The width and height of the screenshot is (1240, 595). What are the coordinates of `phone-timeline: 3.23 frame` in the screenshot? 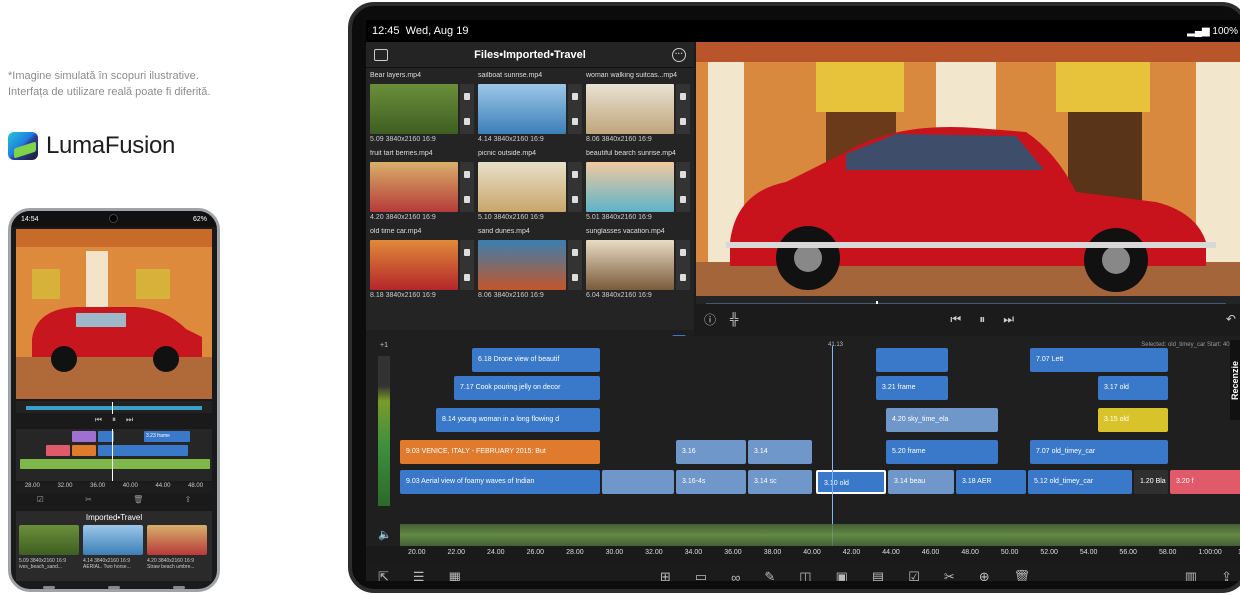 It's located at (114, 455).